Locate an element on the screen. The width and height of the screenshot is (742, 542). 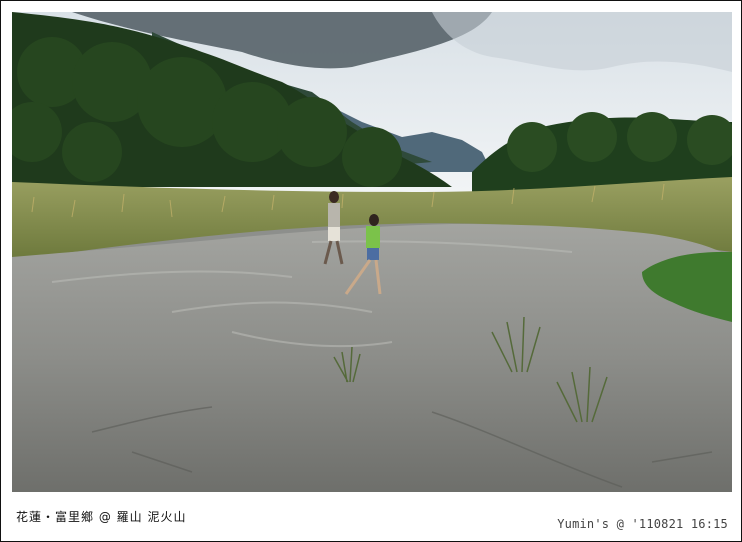
caption-location: 花蓮・富里鄉 @ 羅山 泥火山 is located at coordinates (101, 517).